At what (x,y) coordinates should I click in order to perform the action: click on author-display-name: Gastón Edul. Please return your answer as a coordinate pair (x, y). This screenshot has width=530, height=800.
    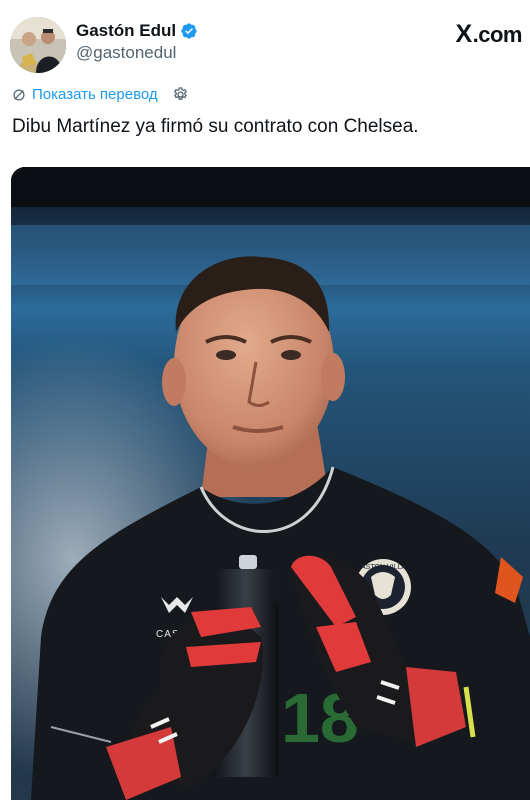
    Looking at the image, I should click on (137, 31).